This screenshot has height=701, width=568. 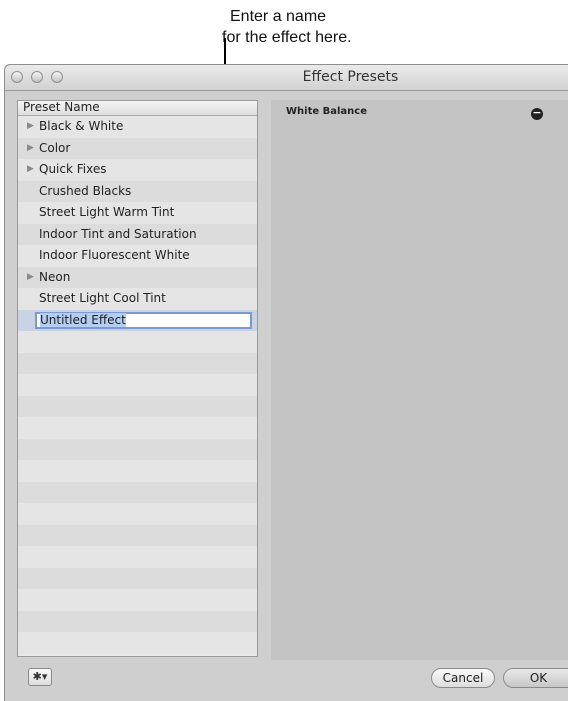 What do you see at coordinates (137, 148) in the screenshot?
I see `preset-row: ▶ Color` at bounding box center [137, 148].